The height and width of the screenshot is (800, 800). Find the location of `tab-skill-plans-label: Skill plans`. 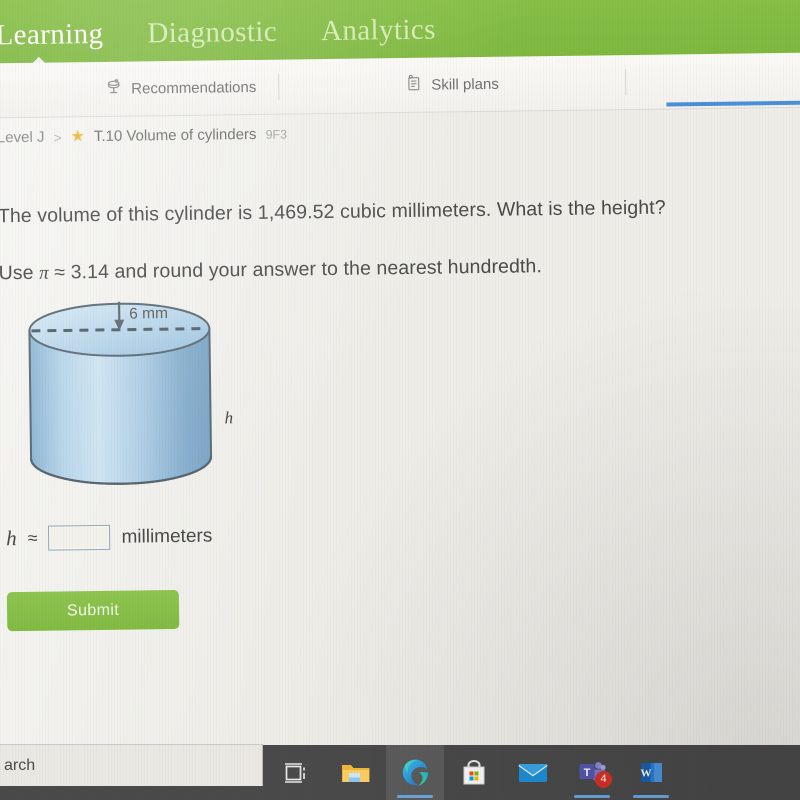

tab-skill-plans-label: Skill plans is located at coordinates (465, 84).